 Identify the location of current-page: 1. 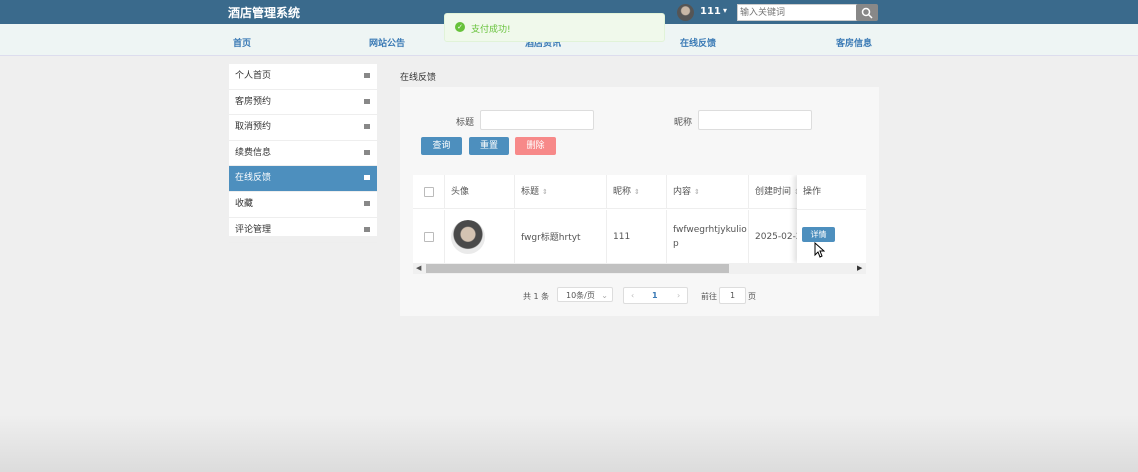
(655, 295).